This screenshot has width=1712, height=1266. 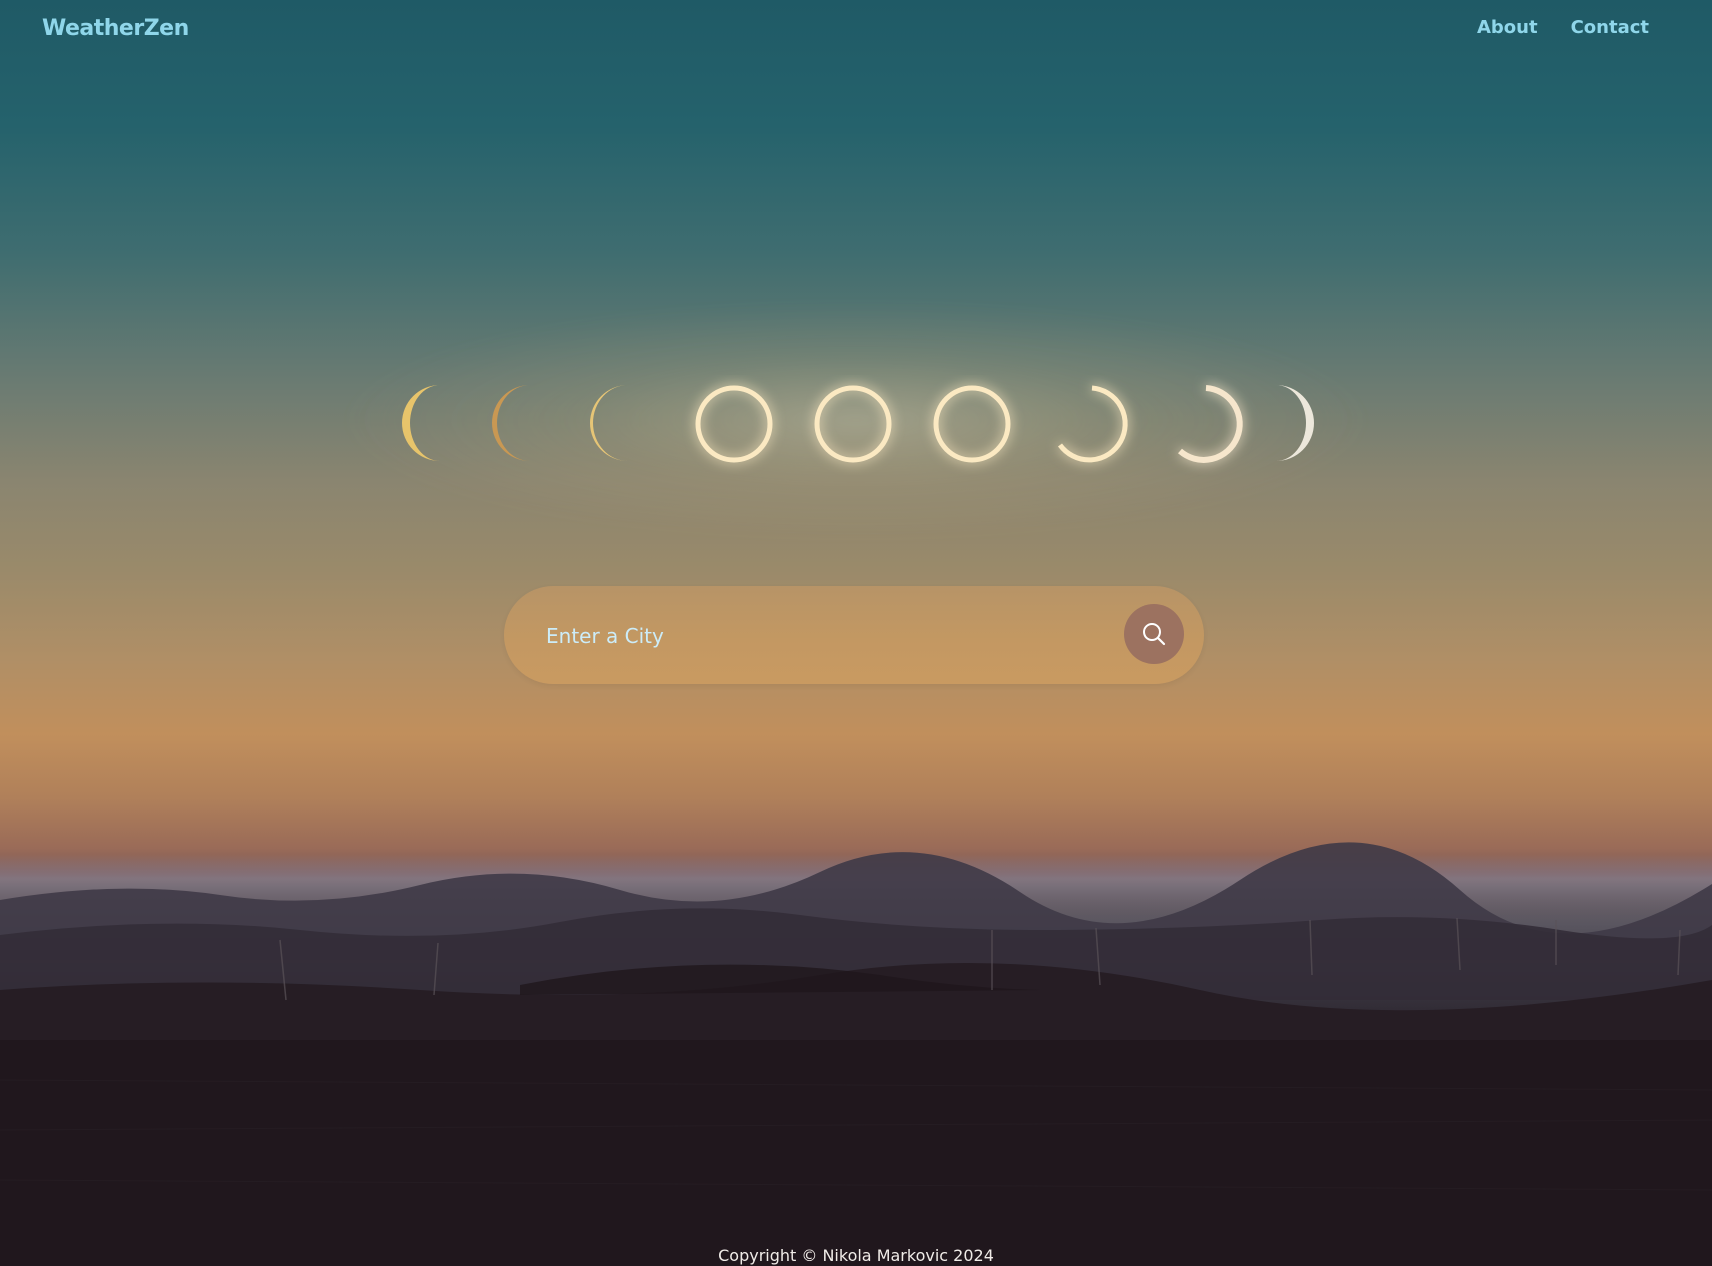 I want to click on search-button, so click(x=1154, y=634).